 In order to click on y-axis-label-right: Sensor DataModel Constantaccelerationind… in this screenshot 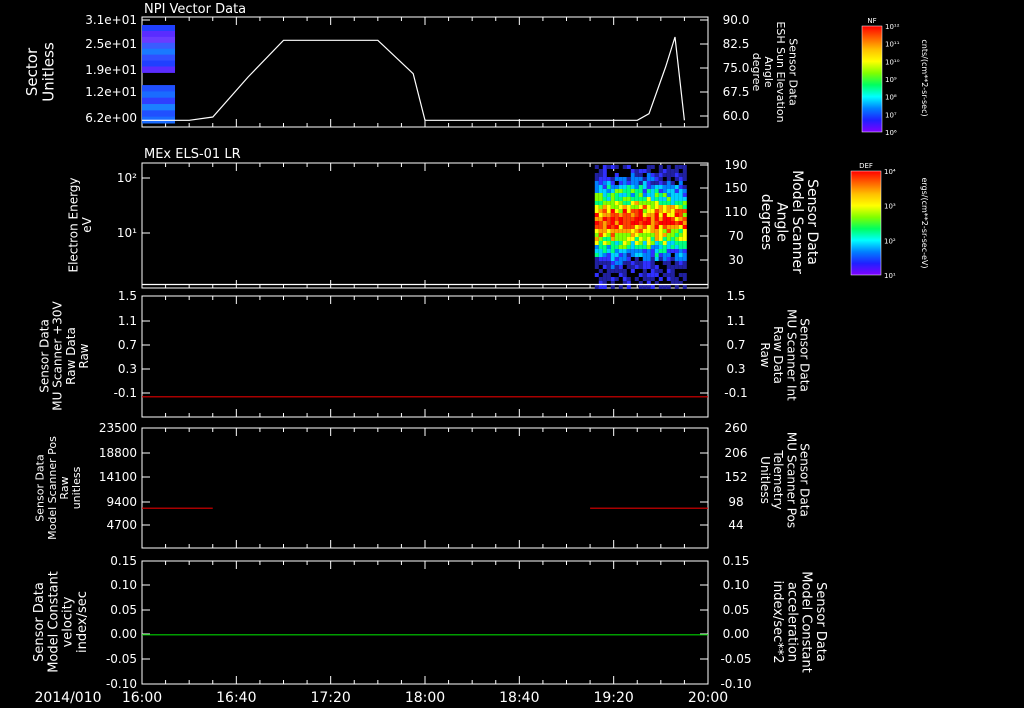, I will do `click(799, 622)`.